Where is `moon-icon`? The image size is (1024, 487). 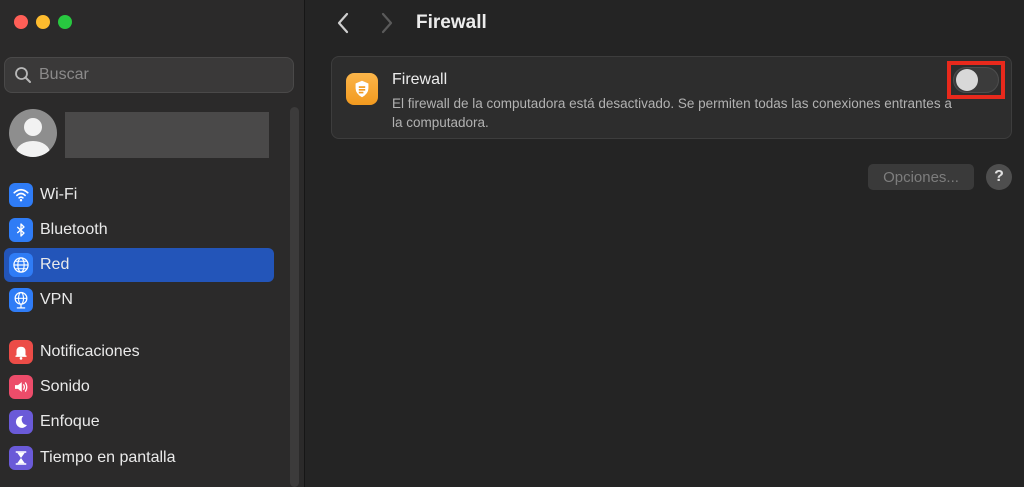
moon-icon is located at coordinates (21, 422).